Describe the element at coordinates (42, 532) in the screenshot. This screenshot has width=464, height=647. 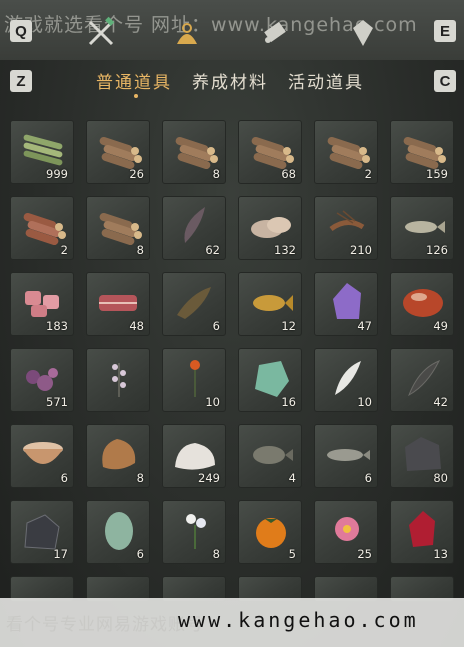
I see `item-slot: 17` at that location.